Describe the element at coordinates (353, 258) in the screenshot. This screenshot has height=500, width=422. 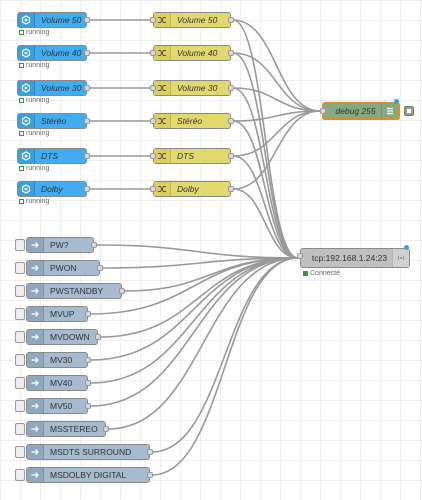
I see `tcp-out-node: tcp:192.168.1.24:23` at that location.